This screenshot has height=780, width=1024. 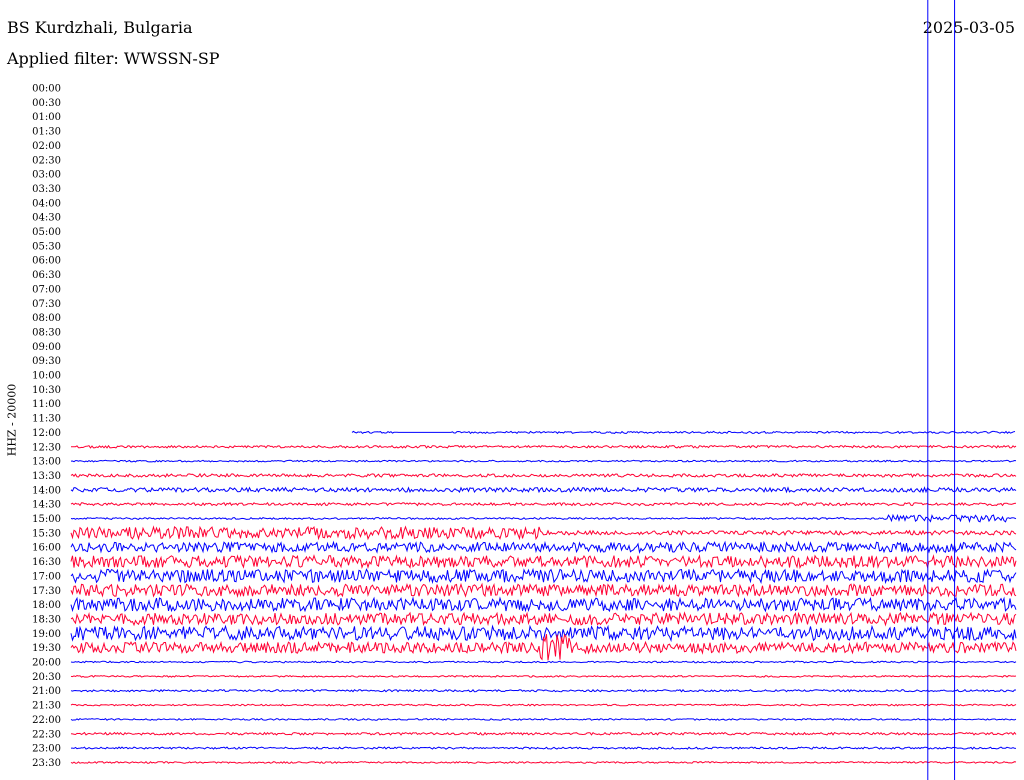 I want to click on row-label: 06:30, so click(x=46, y=275).